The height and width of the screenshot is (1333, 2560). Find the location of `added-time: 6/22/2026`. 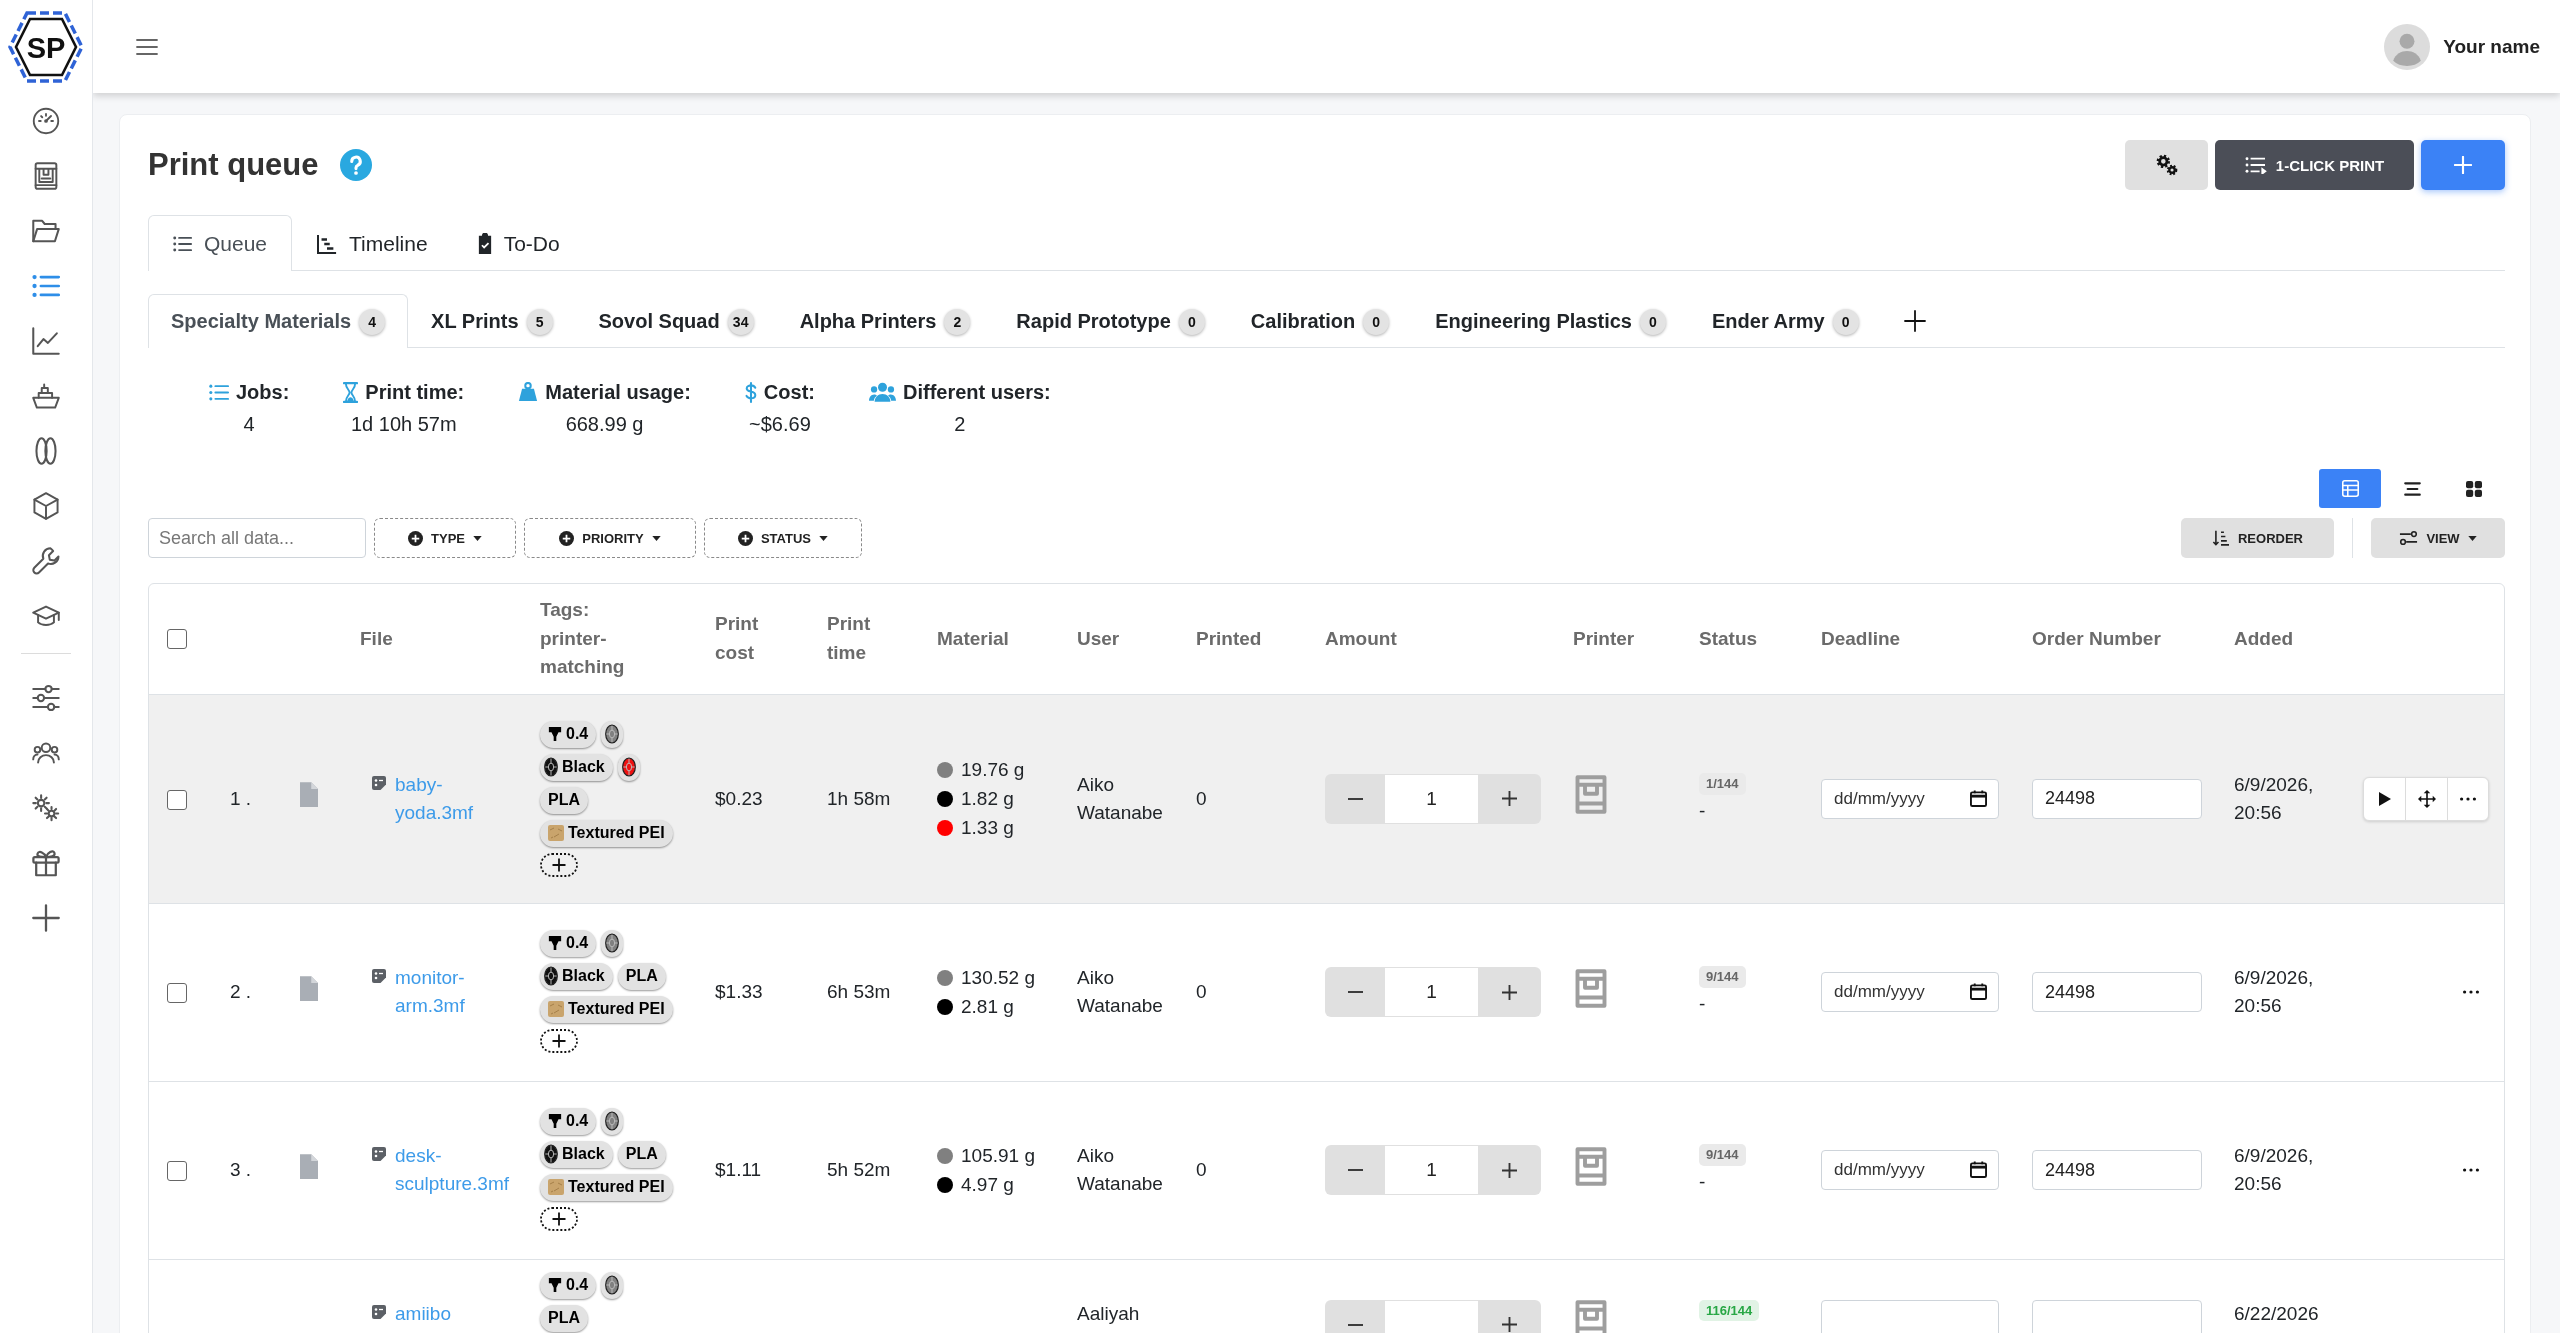

added-time: 6/22/2026 is located at coordinates (2276, 1313).